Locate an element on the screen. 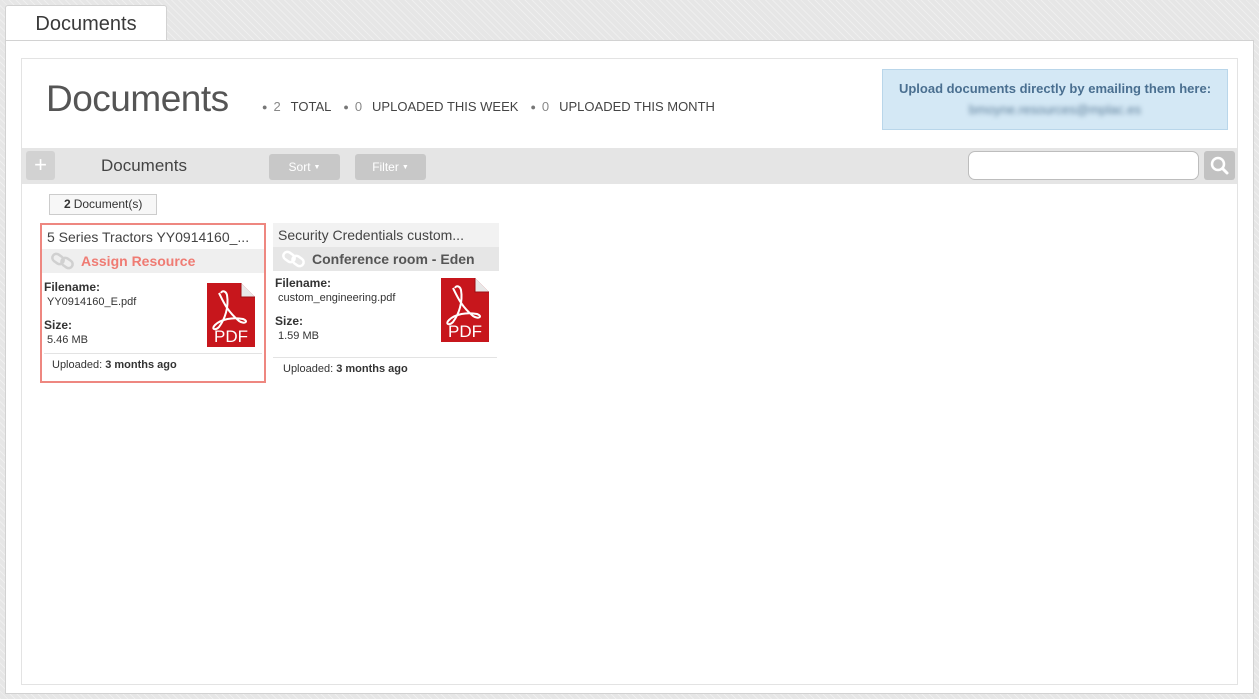 This screenshot has width=1259, height=699. search-button is located at coordinates (1219, 165).